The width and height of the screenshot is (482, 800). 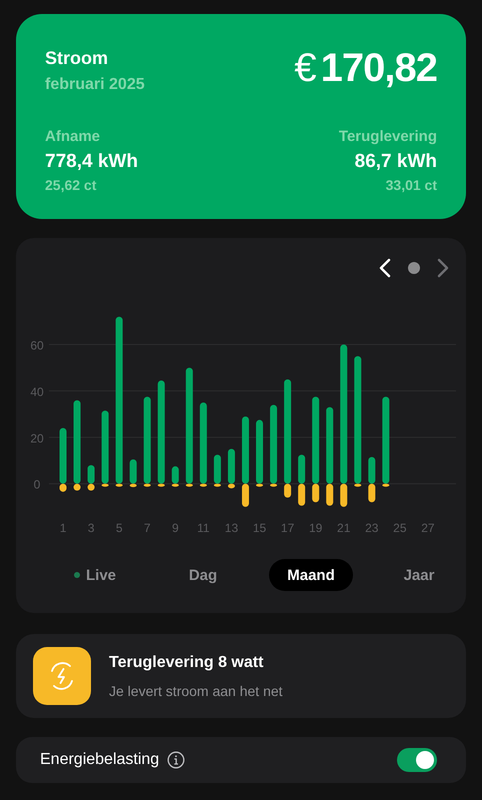 What do you see at coordinates (77, 58) in the screenshot?
I see `summary-title: Stroom` at bounding box center [77, 58].